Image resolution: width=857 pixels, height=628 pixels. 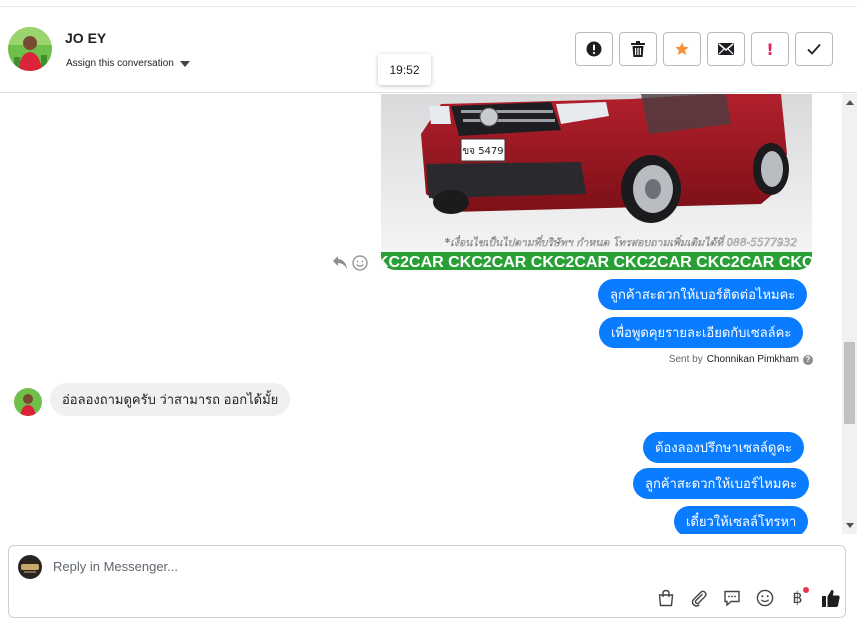 I want to click on payment-button: ฿, so click(x=798, y=597).